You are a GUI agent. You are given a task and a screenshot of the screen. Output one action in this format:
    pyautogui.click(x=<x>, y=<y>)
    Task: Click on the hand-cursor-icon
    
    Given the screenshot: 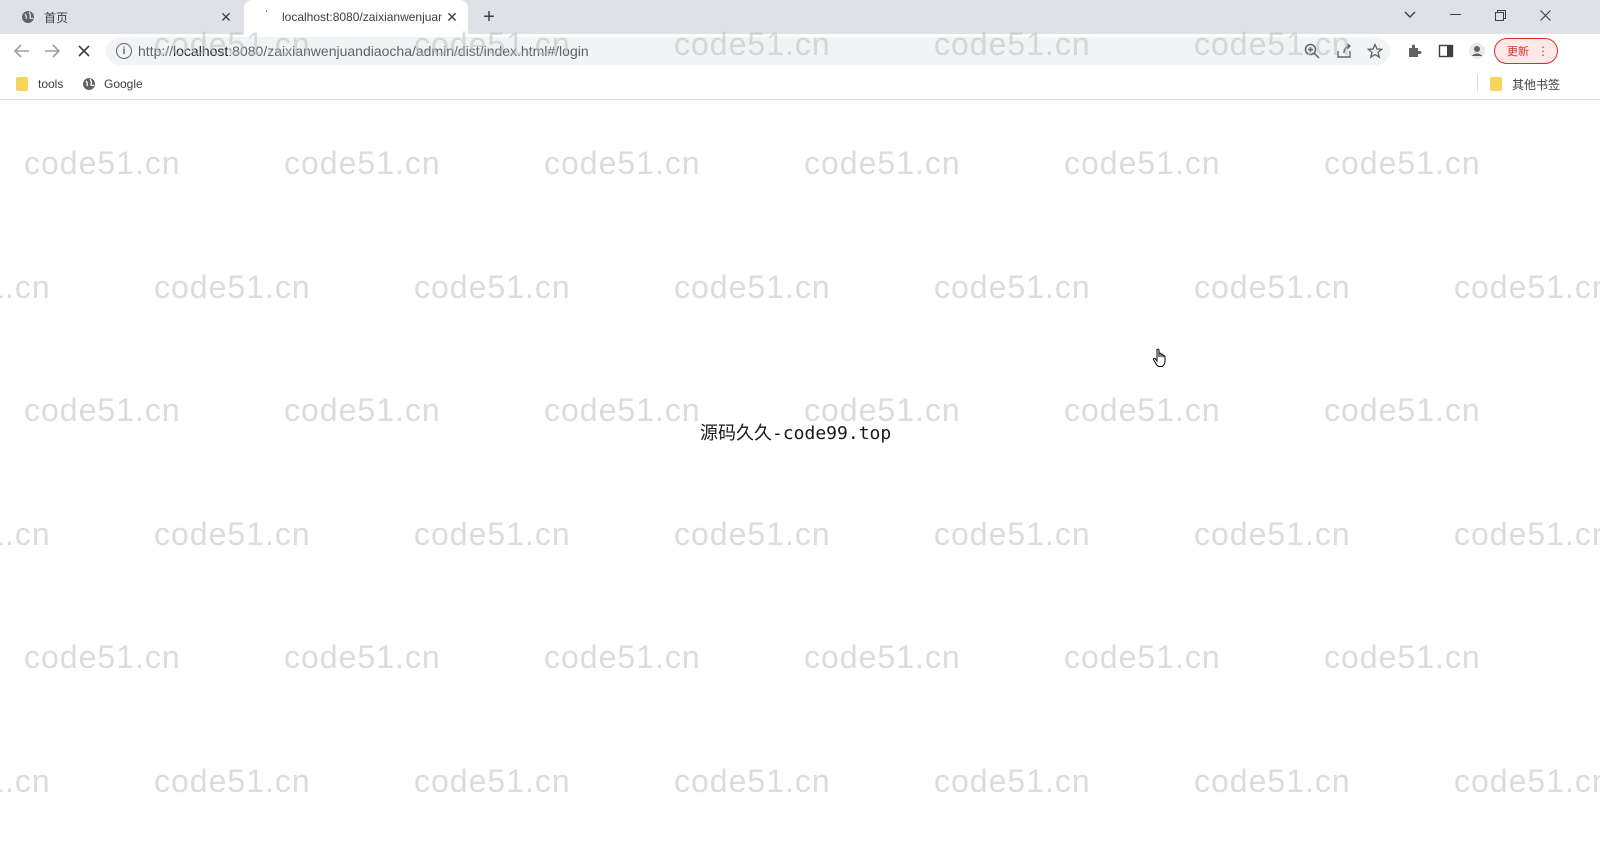 What is the action you would take?
    pyautogui.click(x=1160, y=360)
    